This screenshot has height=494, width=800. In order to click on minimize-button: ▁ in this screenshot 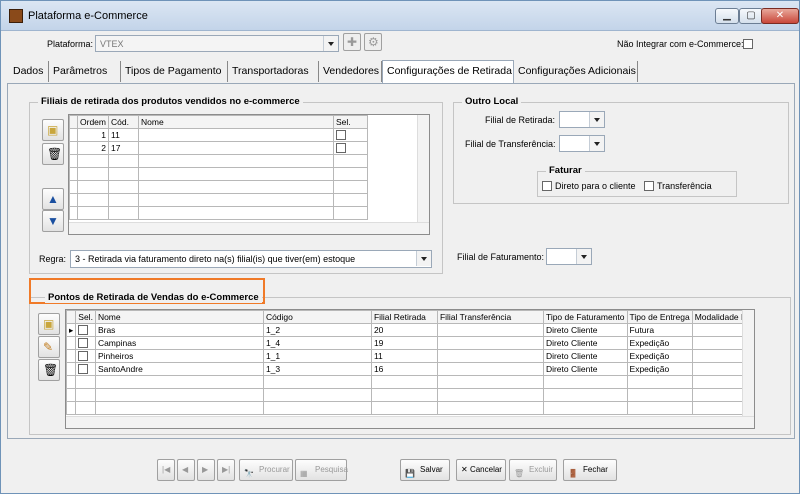, I will do `click(727, 16)`.